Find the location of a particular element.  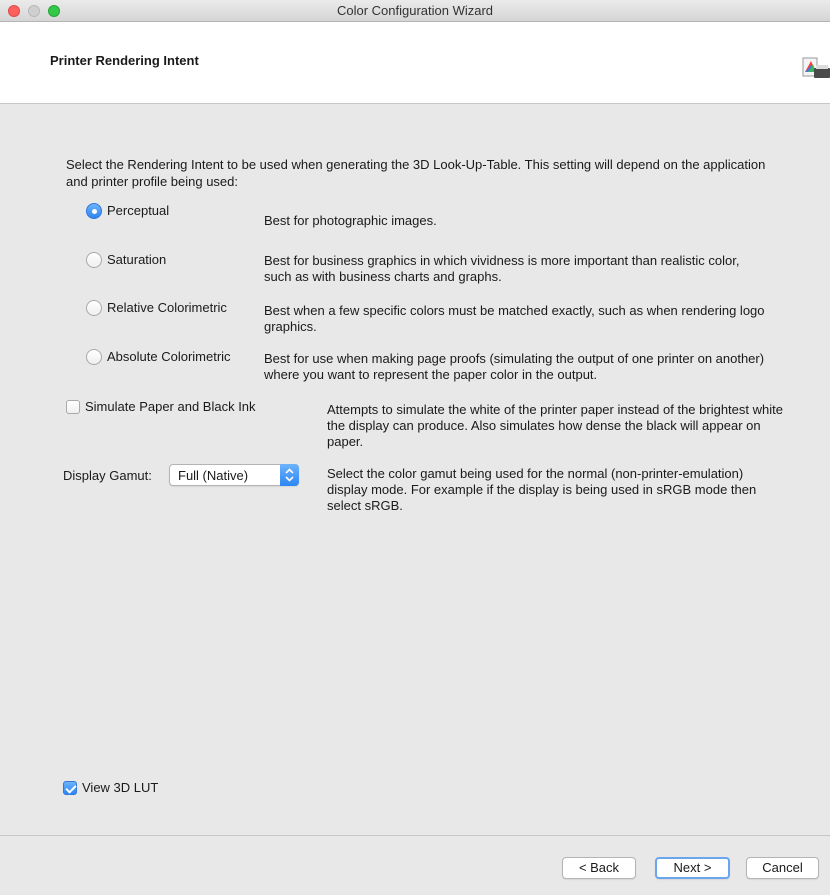

chevron-updown-icon is located at coordinates (289, 475).